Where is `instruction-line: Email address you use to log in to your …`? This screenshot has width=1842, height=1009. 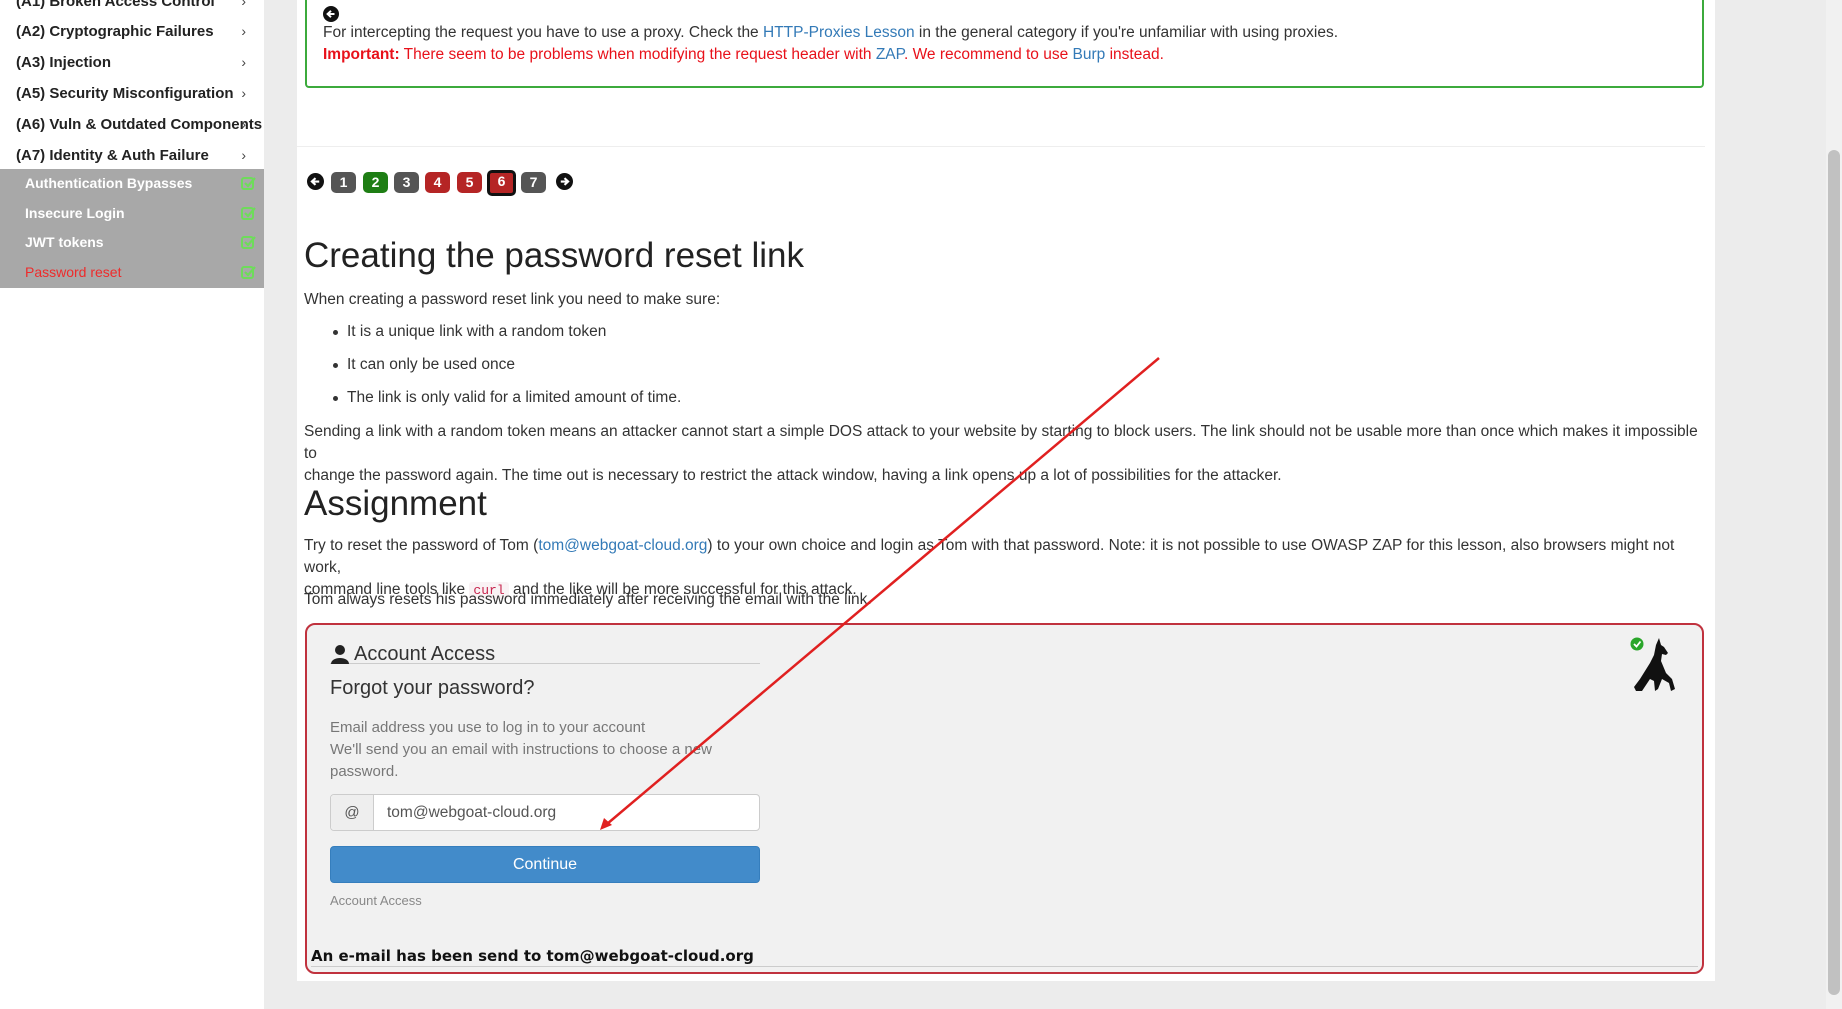 instruction-line: Email address you use to log in to your … is located at coordinates (488, 727).